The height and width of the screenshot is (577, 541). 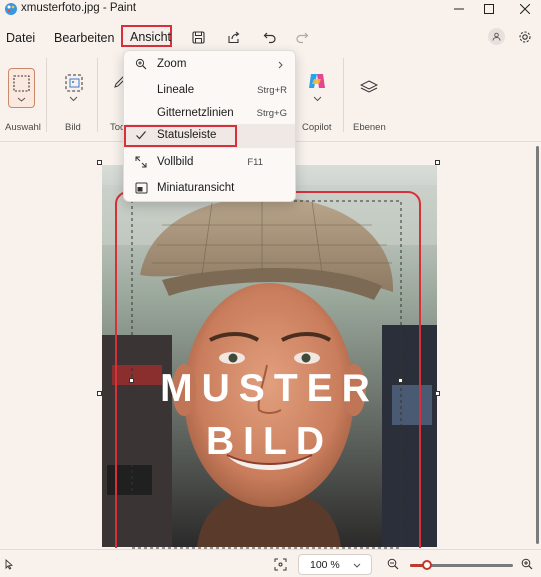 What do you see at coordinates (195, 113) in the screenshot?
I see `menu-label-gitternetzlinien: Gitternetzlinien` at bounding box center [195, 113].